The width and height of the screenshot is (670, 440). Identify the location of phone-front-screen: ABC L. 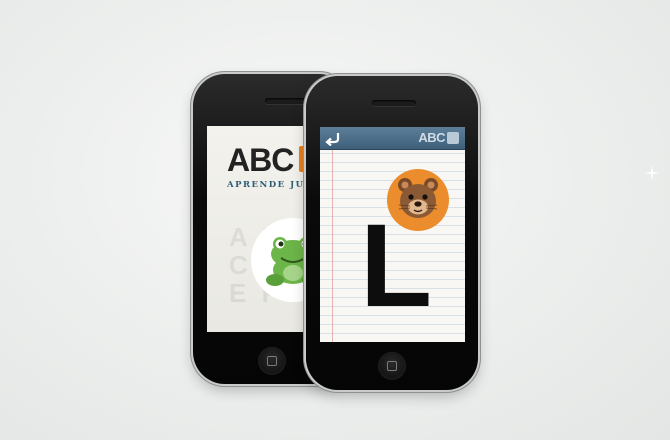
(392, 234).